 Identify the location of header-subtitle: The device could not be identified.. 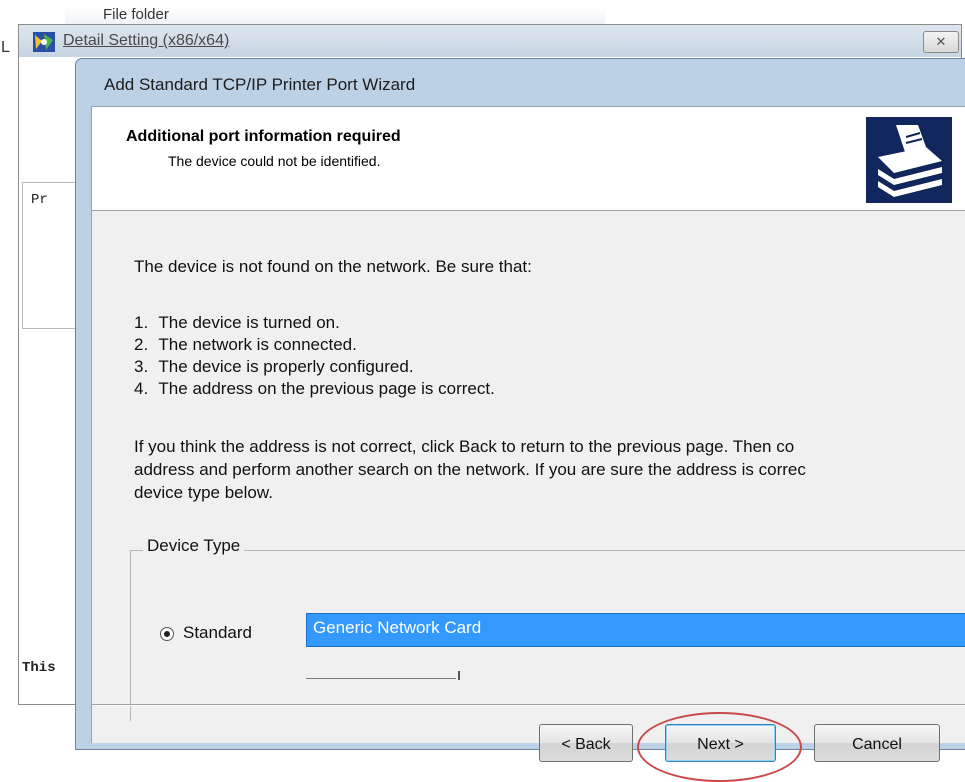
(274, 161).